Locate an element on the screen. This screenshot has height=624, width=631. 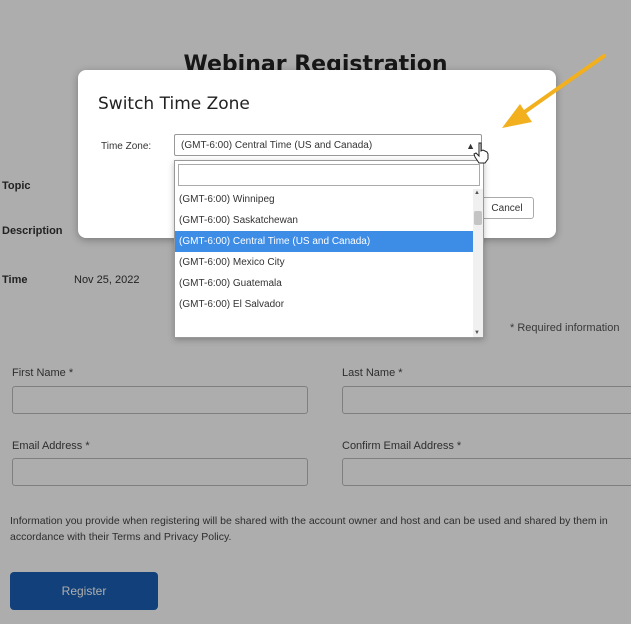
time-zone-option-selected: (GMT-6:00) Central Time (US and Canada) is located at coordinates (324, 241).